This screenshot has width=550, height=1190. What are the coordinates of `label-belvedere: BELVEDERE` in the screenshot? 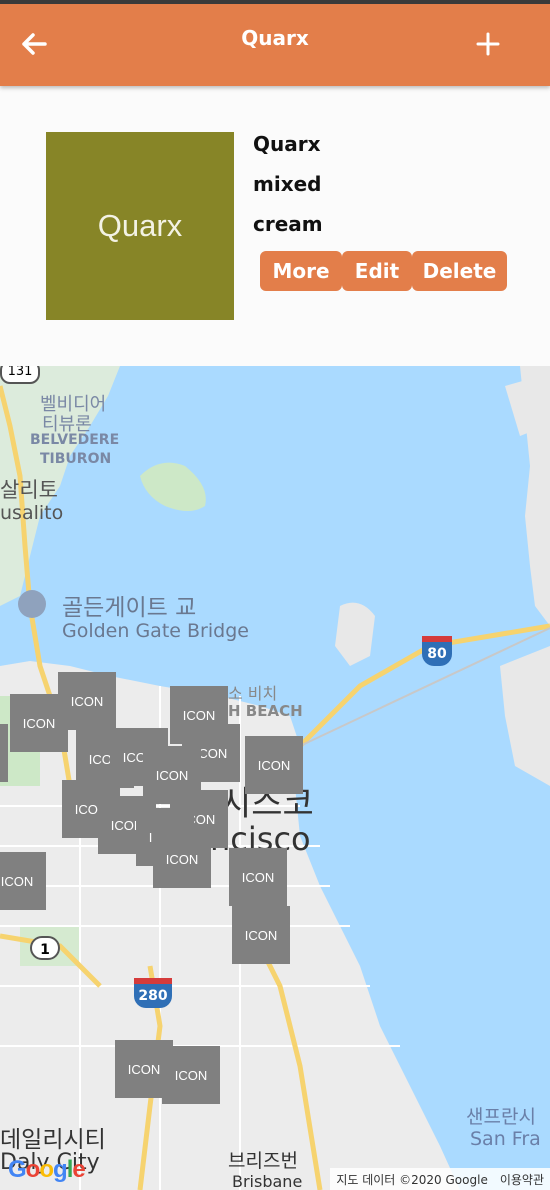 It's located at (75, 440).